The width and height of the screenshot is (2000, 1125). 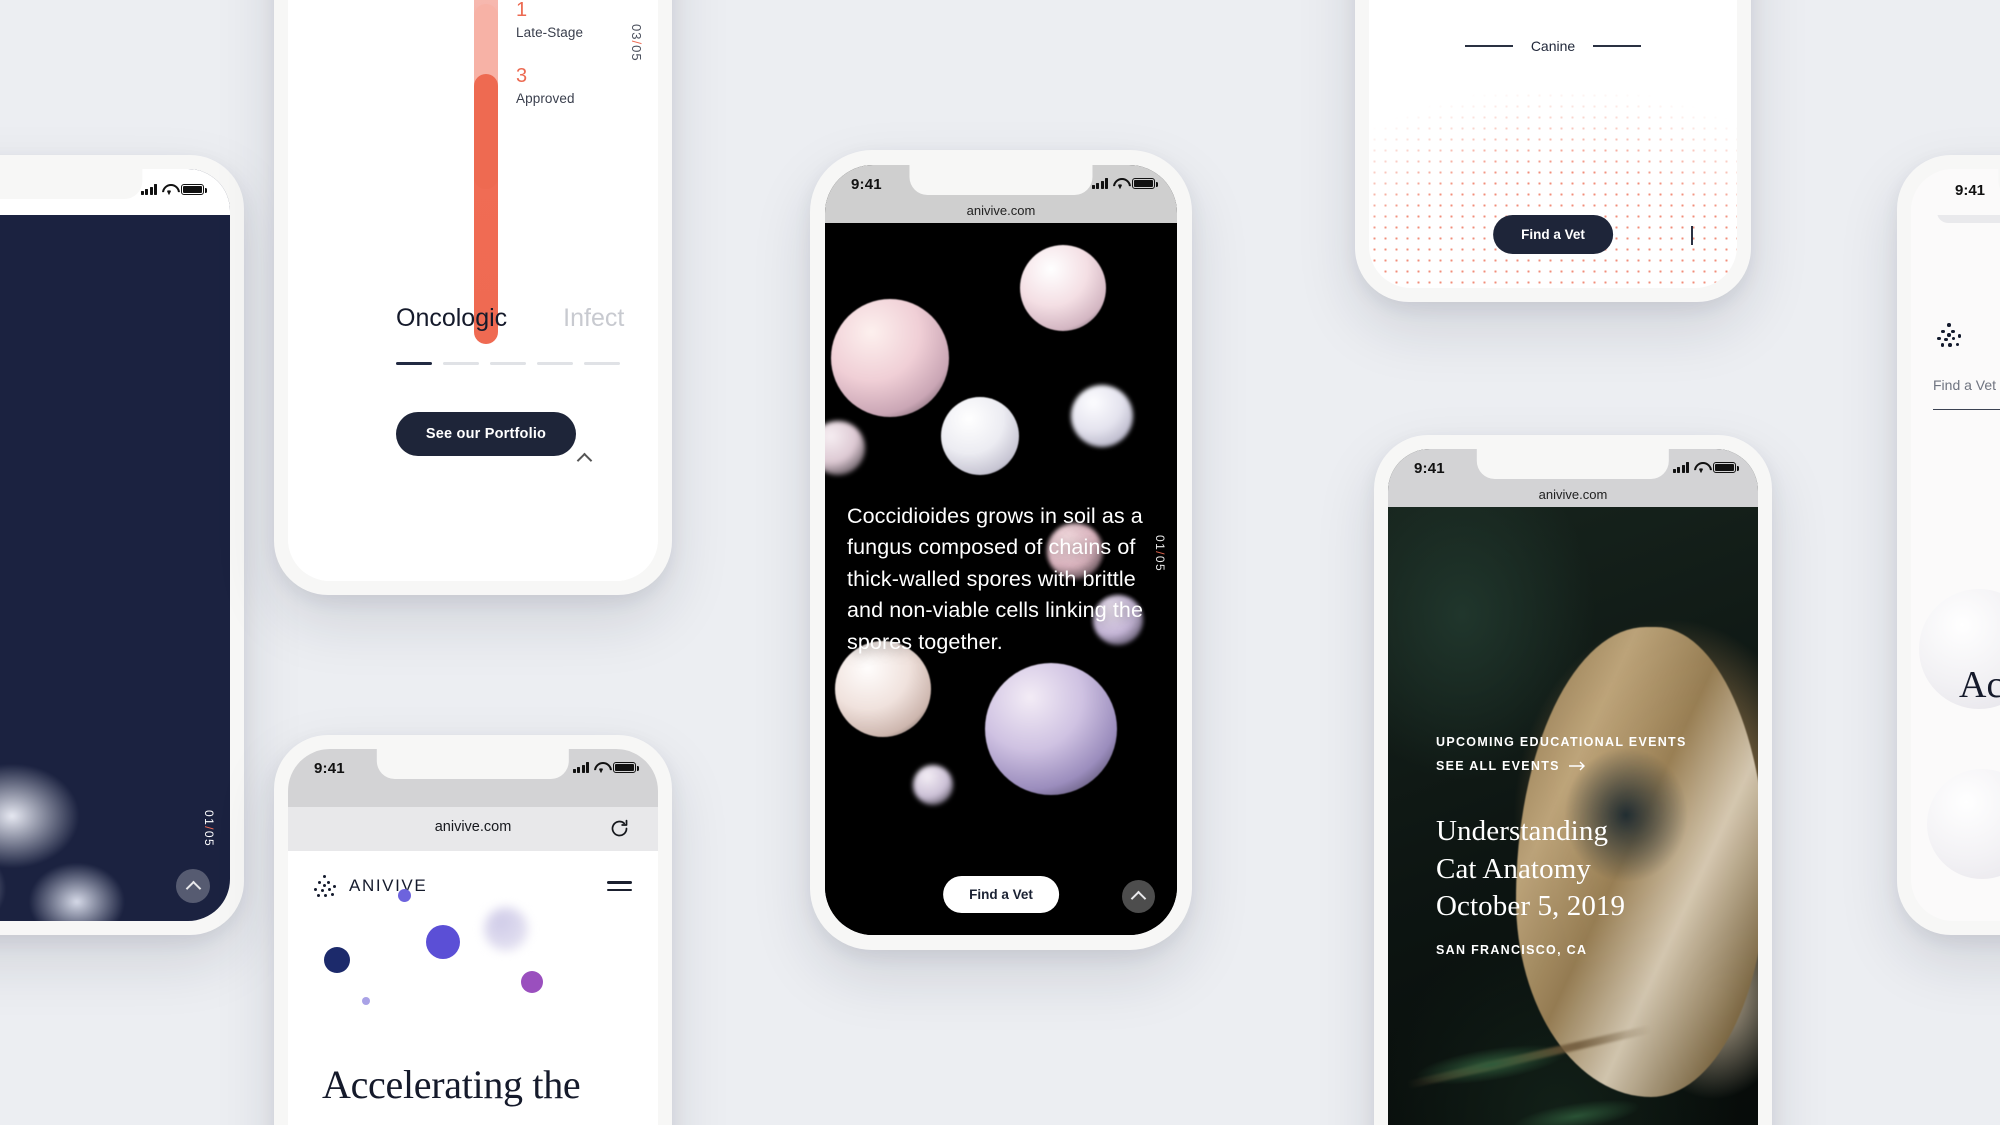 I want to click on page-indicator: 03/05, so click(x=636, y=43).